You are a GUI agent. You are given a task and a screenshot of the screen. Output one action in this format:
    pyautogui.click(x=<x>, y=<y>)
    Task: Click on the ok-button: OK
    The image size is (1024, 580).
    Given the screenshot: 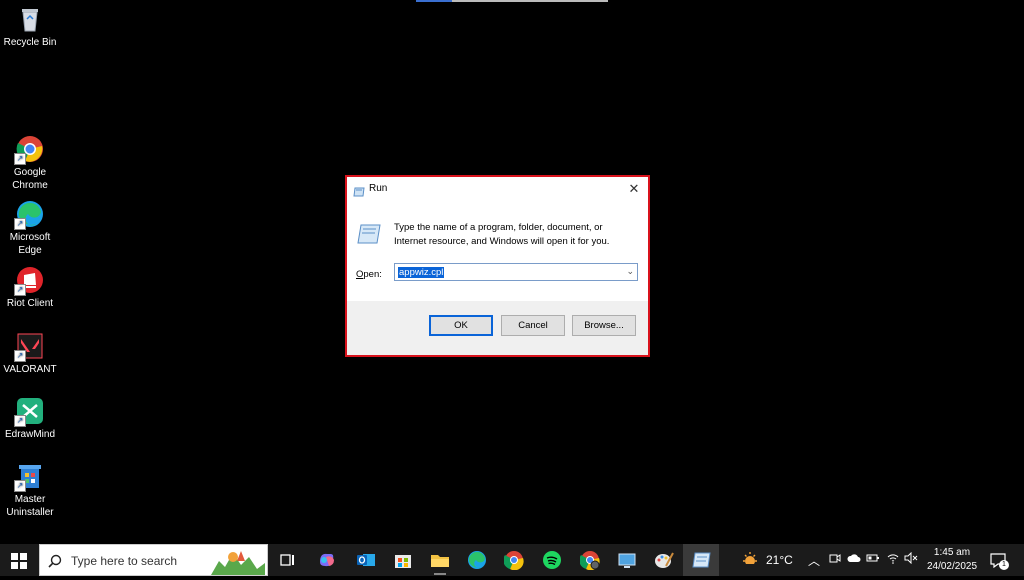 What is the action you would take?
    pyautogui.click(x=461, y=325)
    